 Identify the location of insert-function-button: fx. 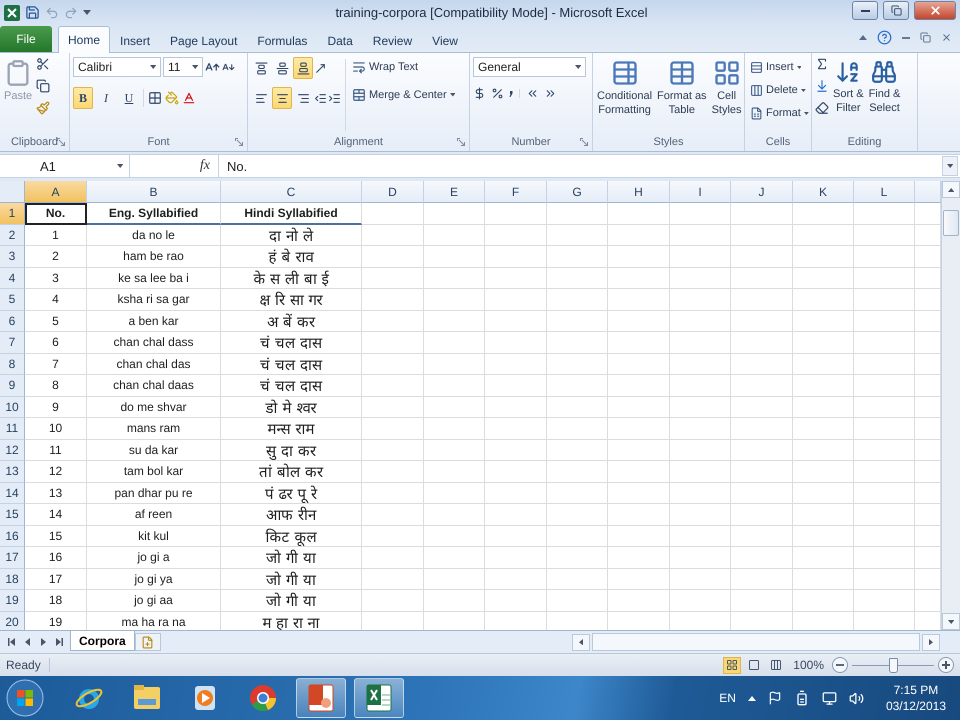
(205, 166).